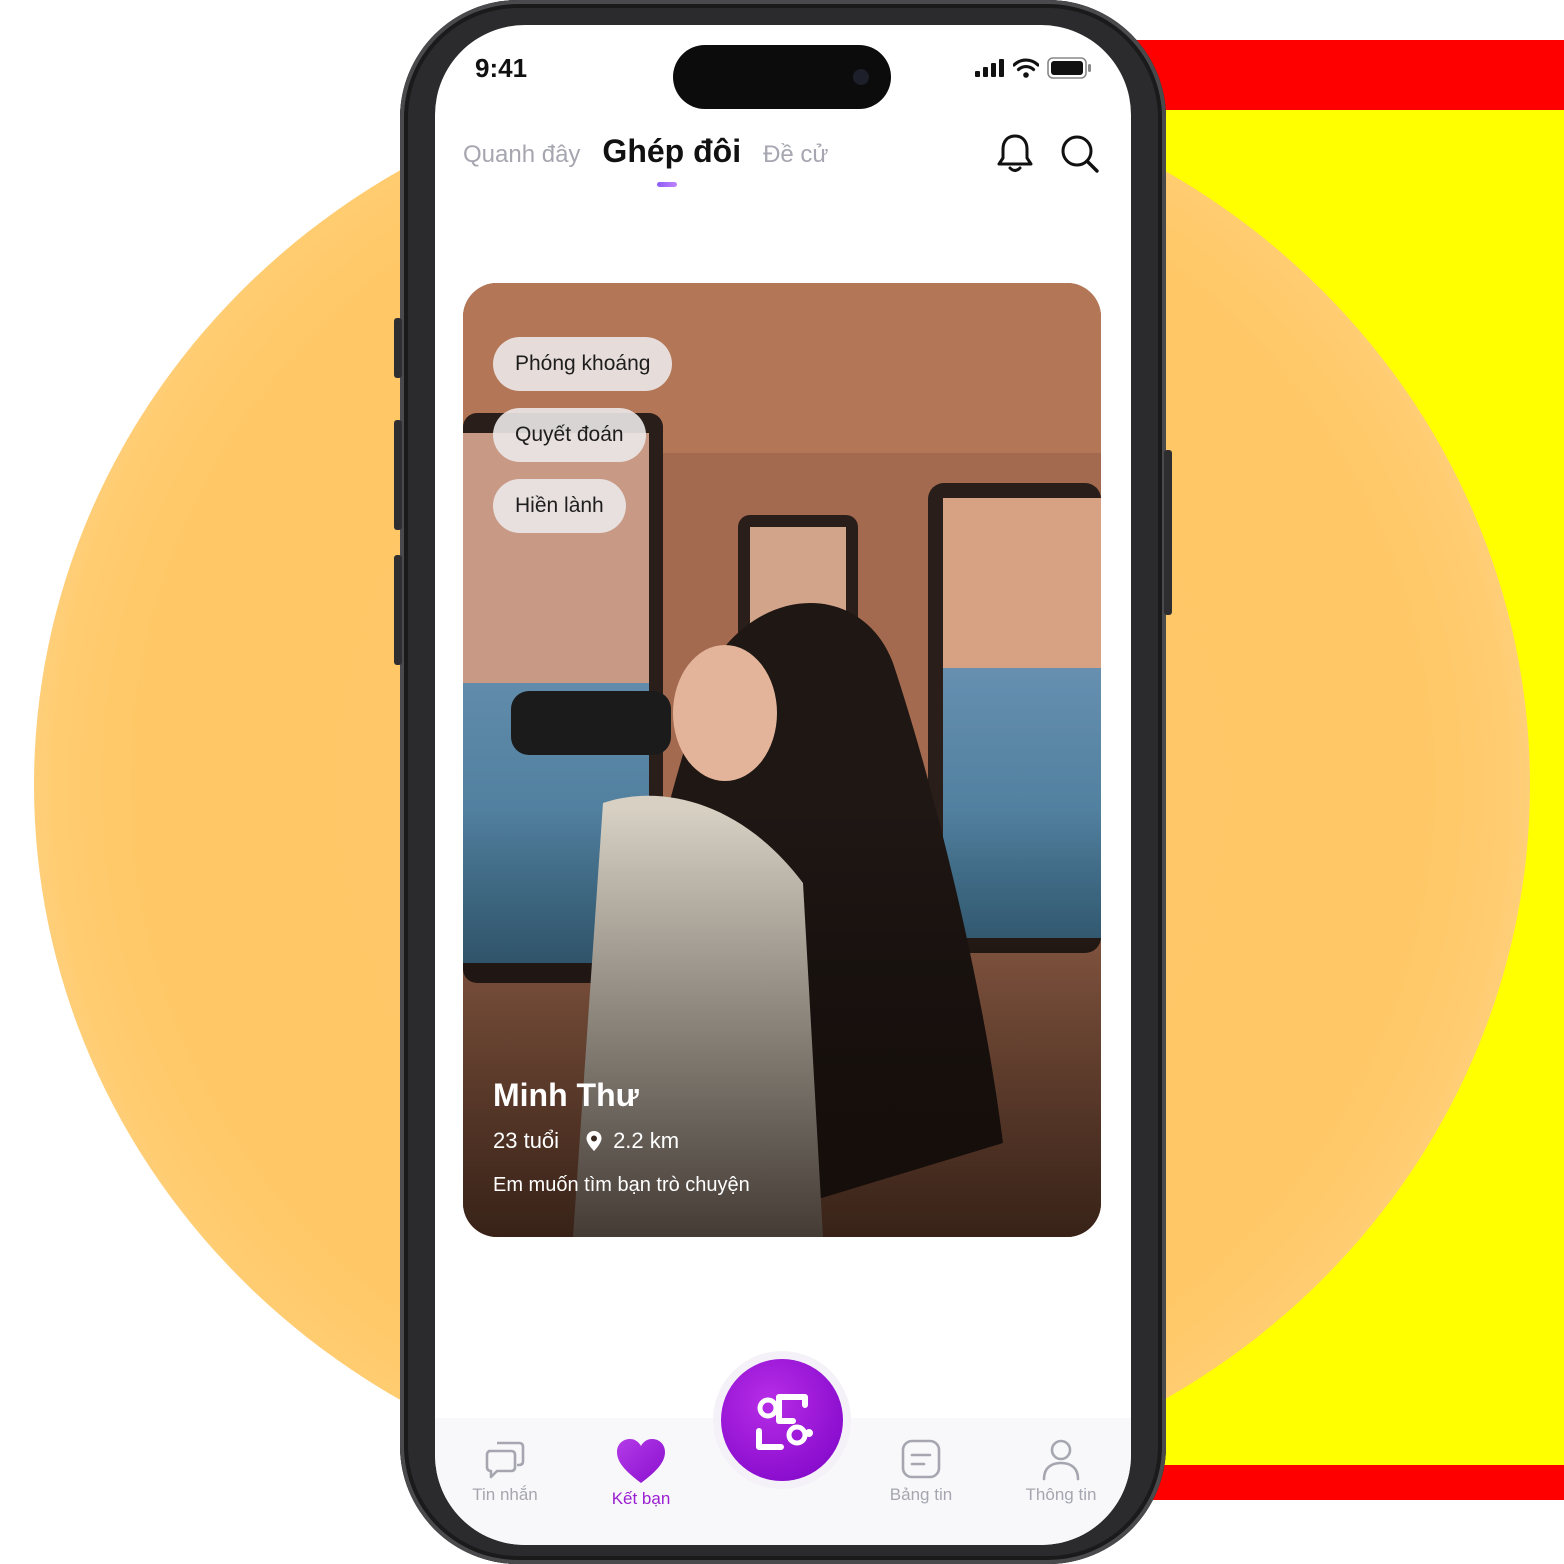 The image size is (1564, 1564). I want to click on status-icons, so click(1033, 68).